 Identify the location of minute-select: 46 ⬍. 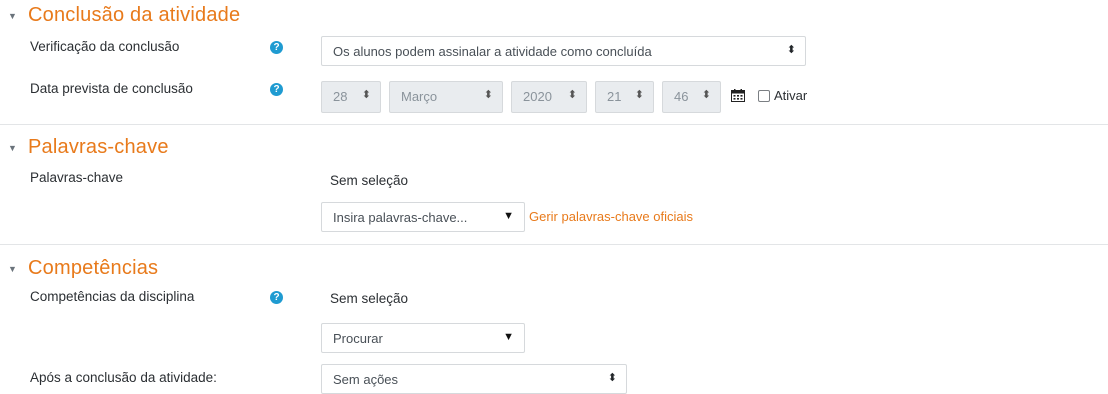
(691, 97).